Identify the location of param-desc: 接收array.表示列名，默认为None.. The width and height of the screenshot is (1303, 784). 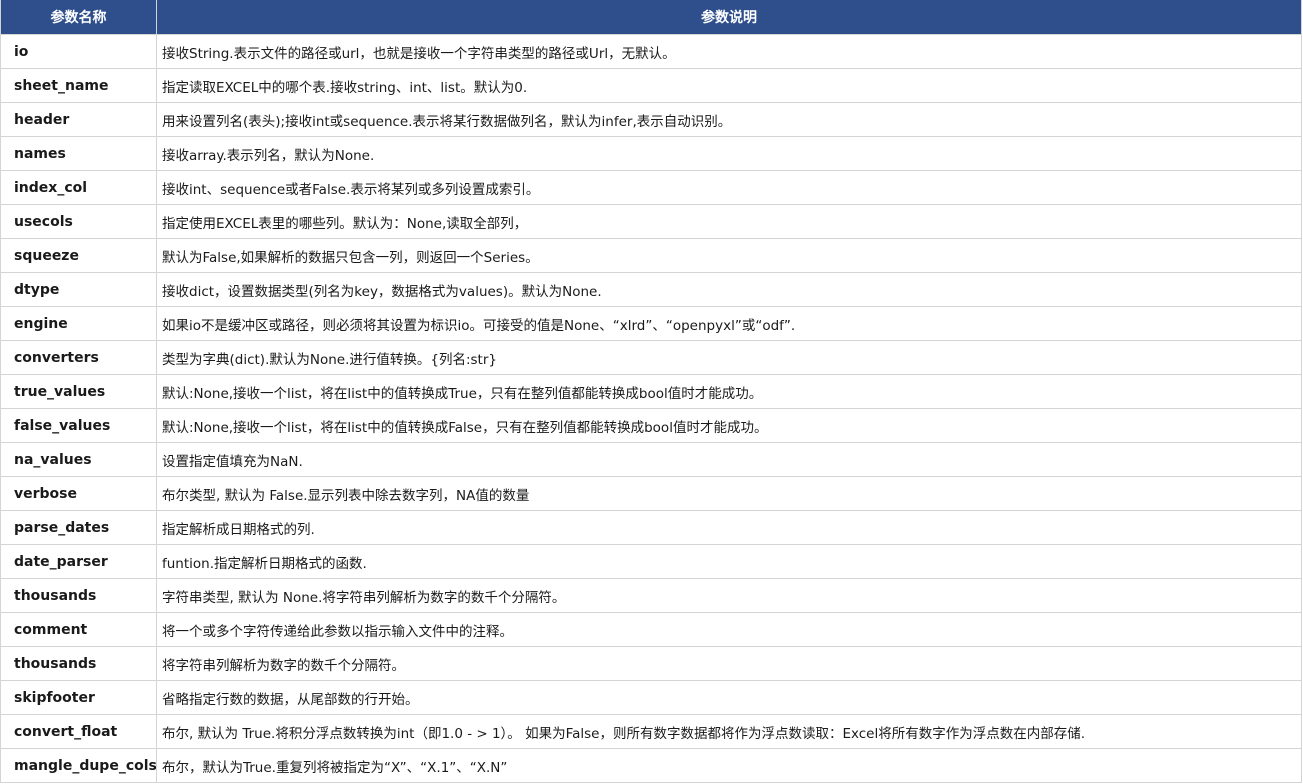
(729, 153).